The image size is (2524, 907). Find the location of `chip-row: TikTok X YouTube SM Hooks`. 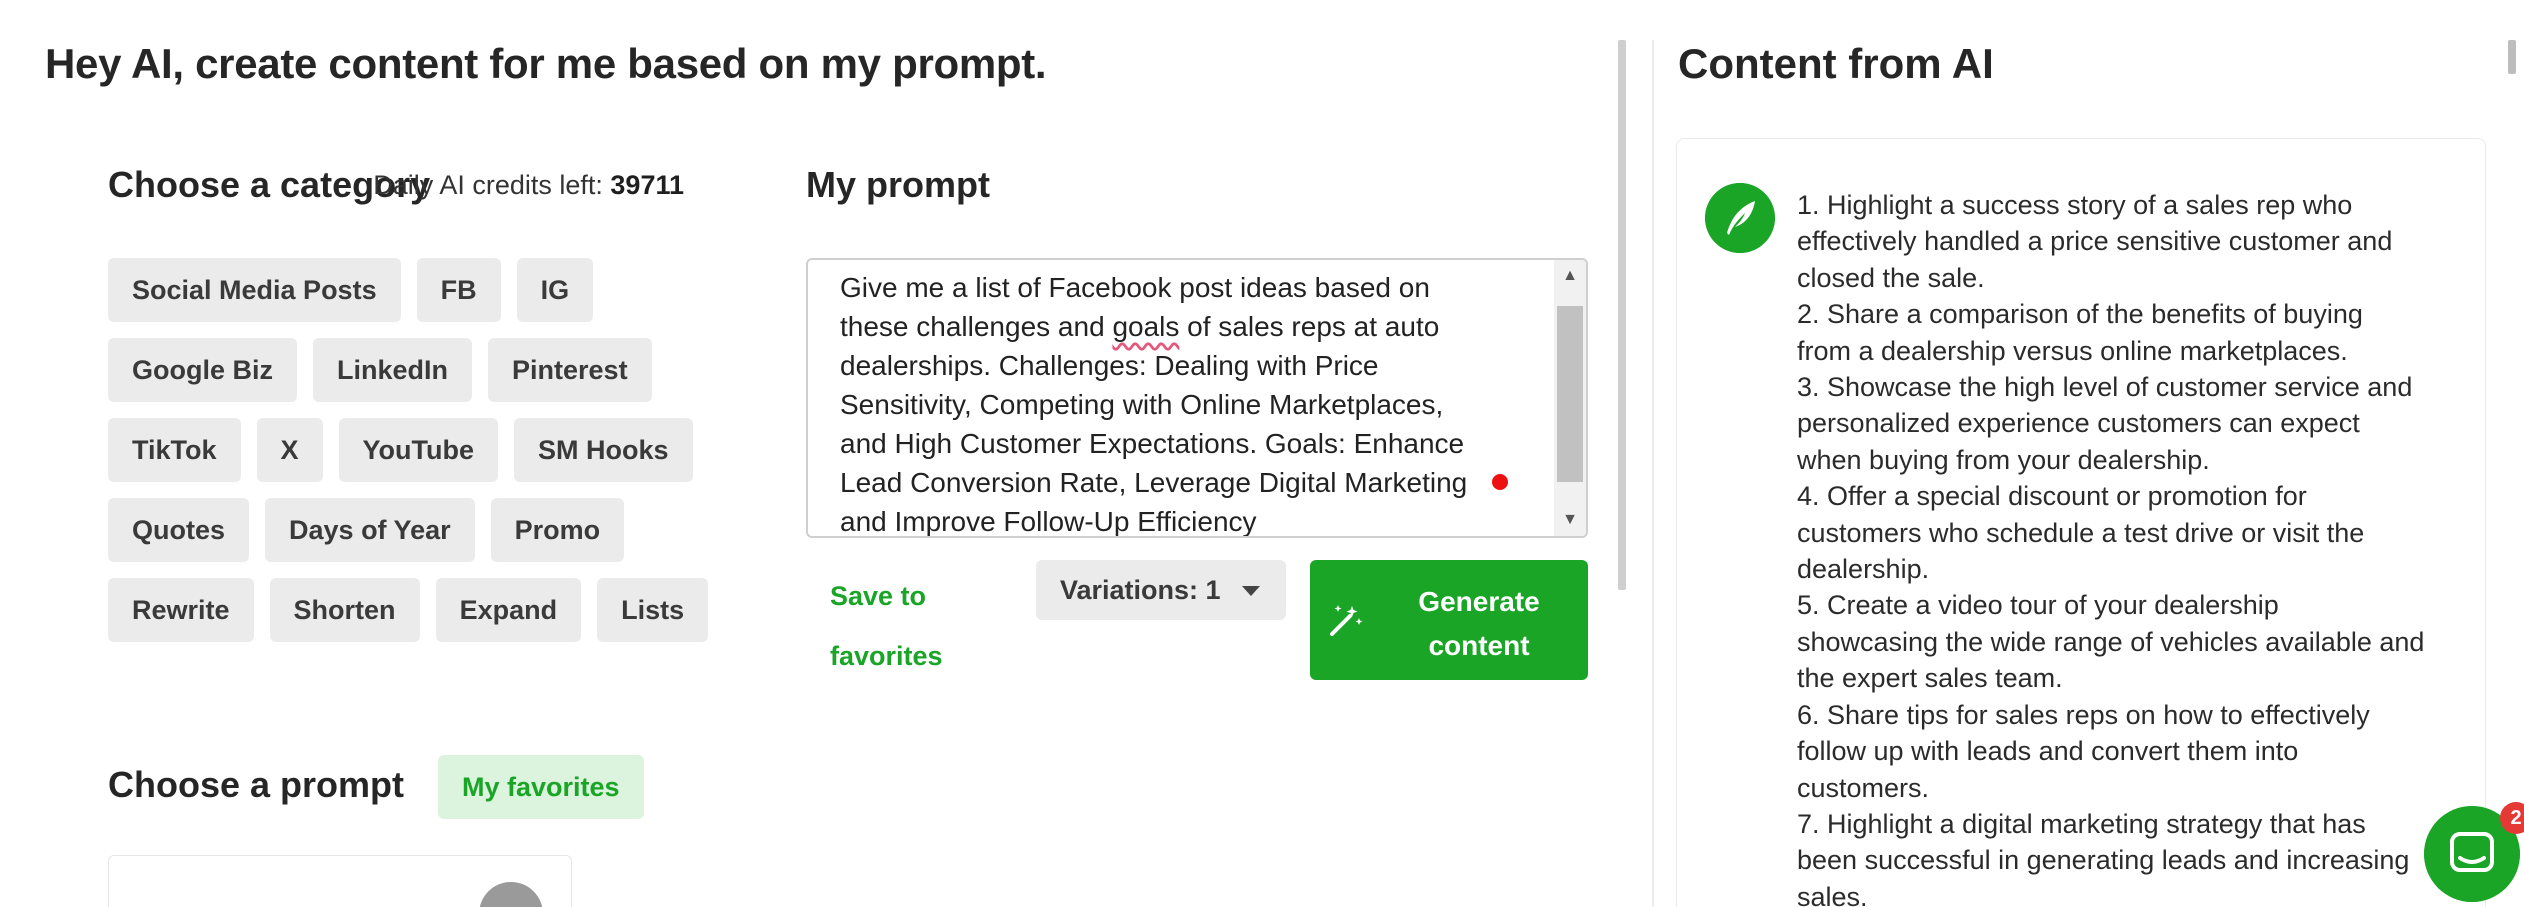

chip-row: TikTok X YouTube SM Hooks is located at coordinates (418, 450).